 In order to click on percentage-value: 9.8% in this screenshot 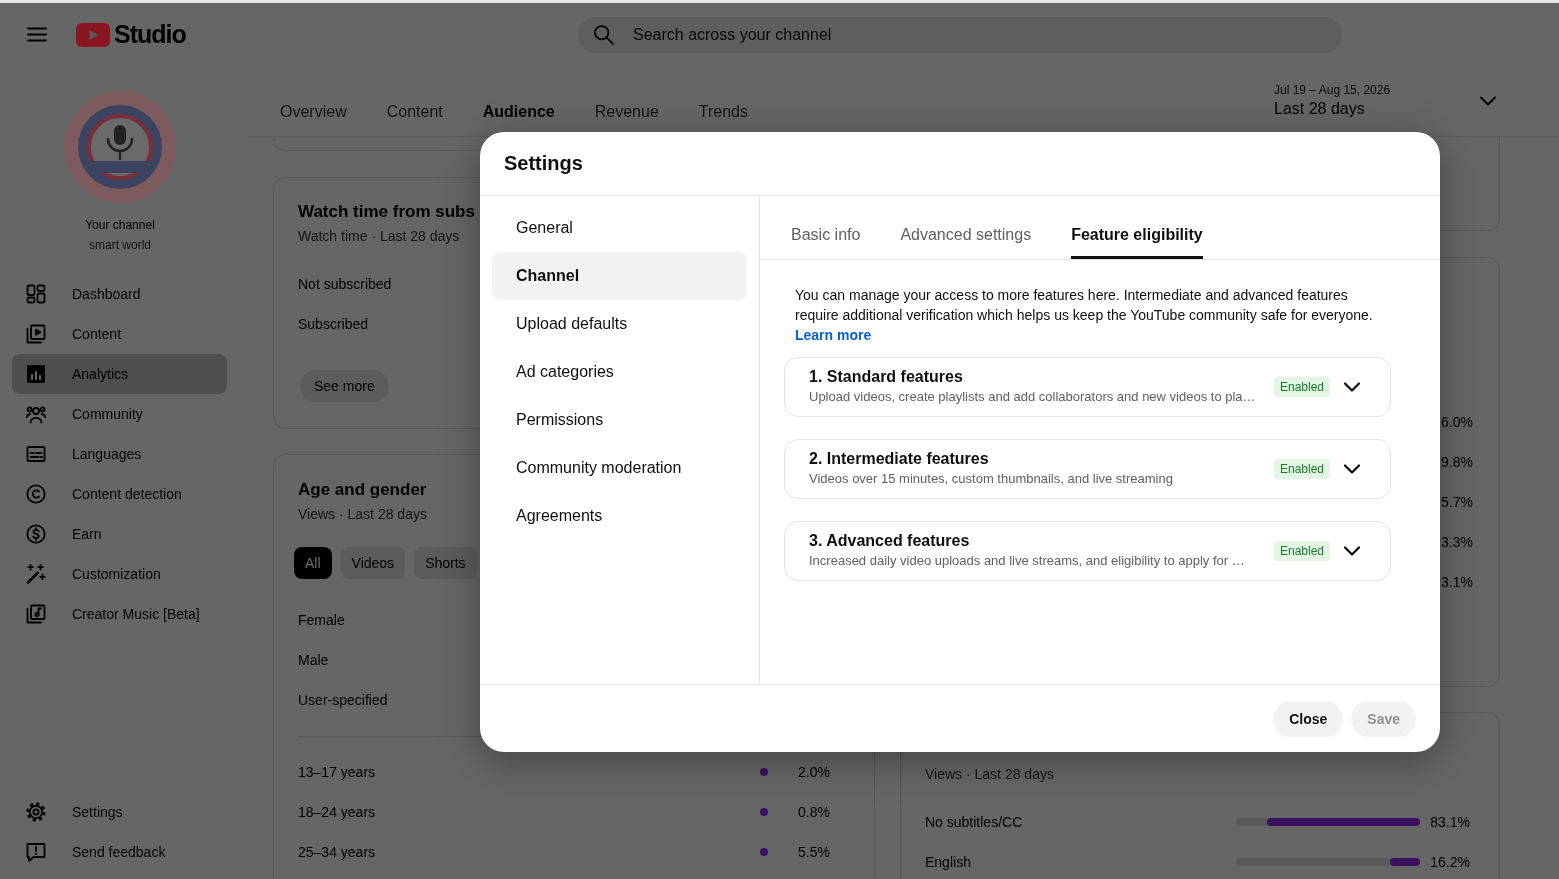, I will do `click(1457, 462)`.